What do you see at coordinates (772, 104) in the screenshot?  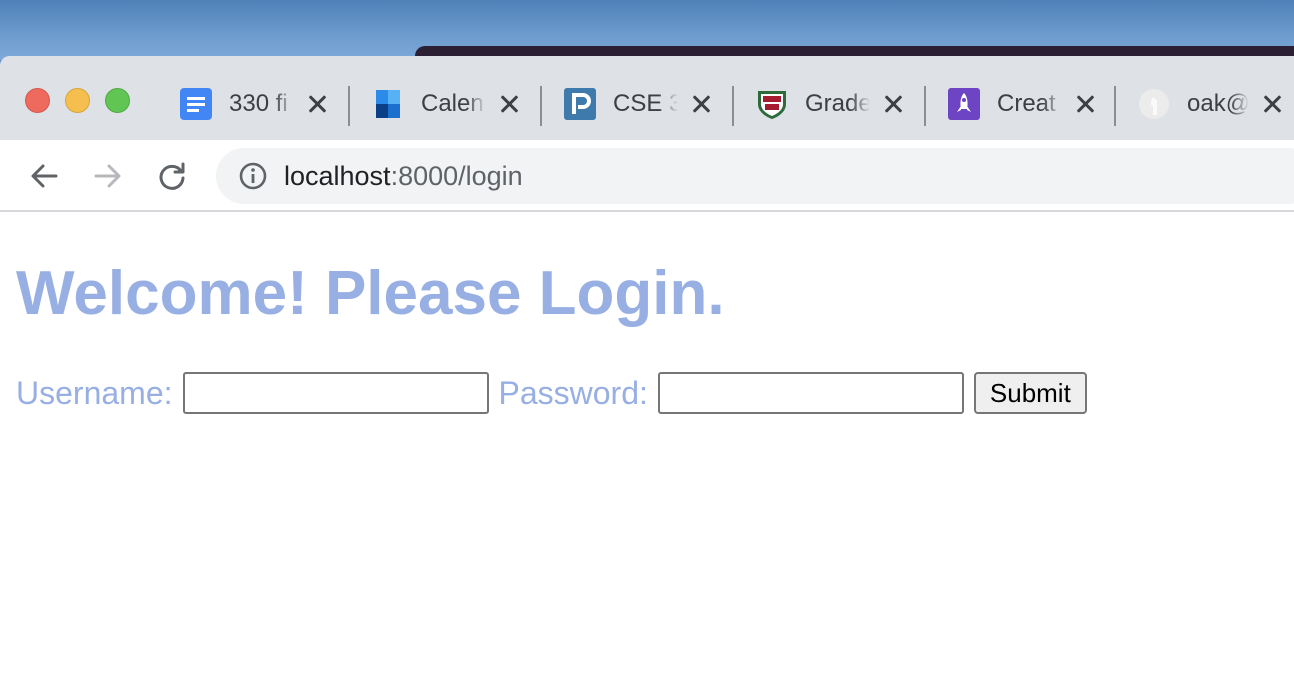 I see `university-shield-icon` at bounding box center [772, 104].